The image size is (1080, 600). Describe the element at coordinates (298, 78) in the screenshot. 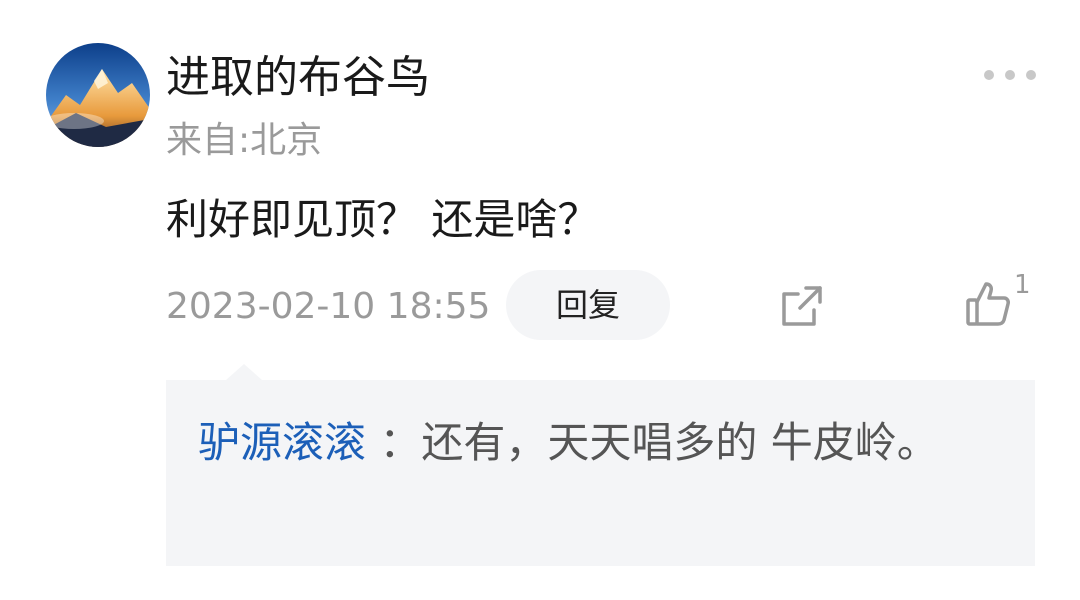

I see `username: 进取的布谷鸟` at that location.